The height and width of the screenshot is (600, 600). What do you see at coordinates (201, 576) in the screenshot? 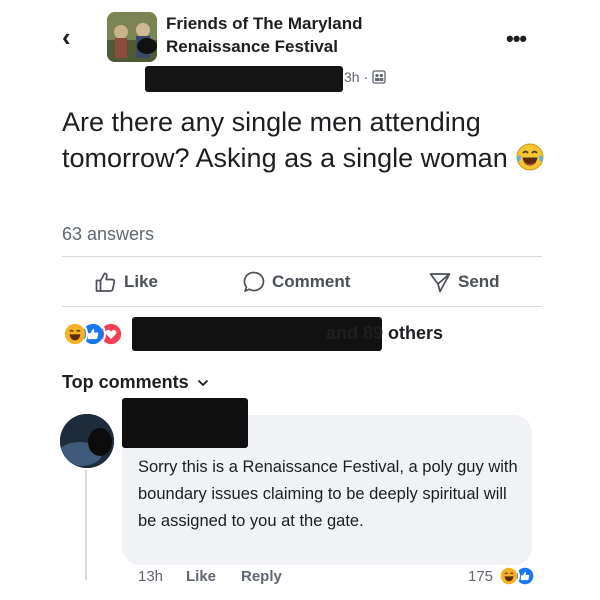
I see `comment-like-button: Like` at bounding box center [201, 576].